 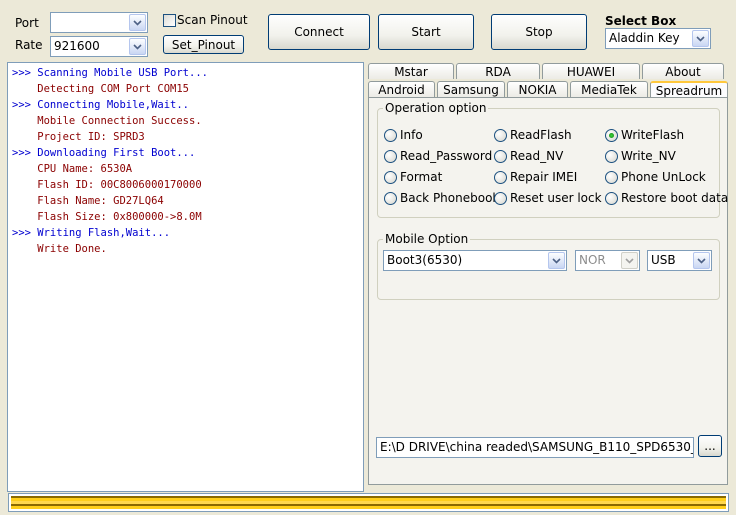 I want to click on flash-type-value: NOR, so click(x=592, y=260).